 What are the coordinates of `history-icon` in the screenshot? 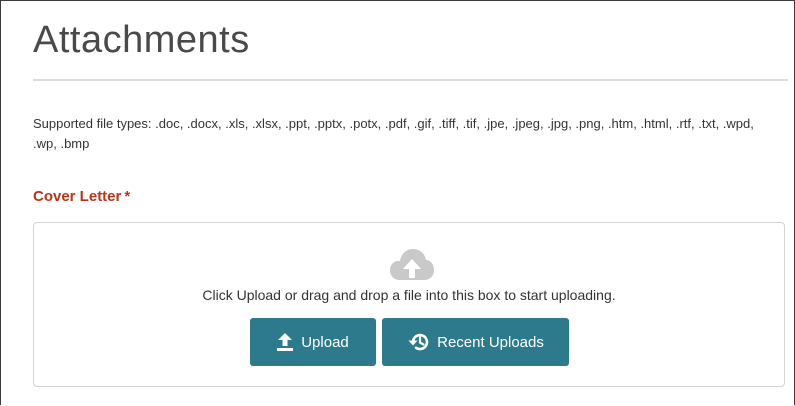 It's located at (418, 342).